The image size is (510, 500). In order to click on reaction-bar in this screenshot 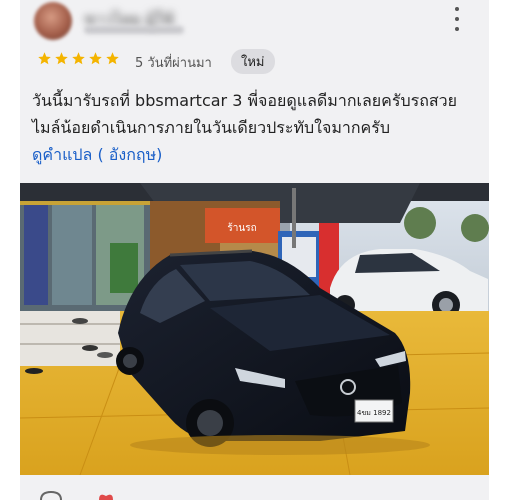, I will do `click(79, 495)`.